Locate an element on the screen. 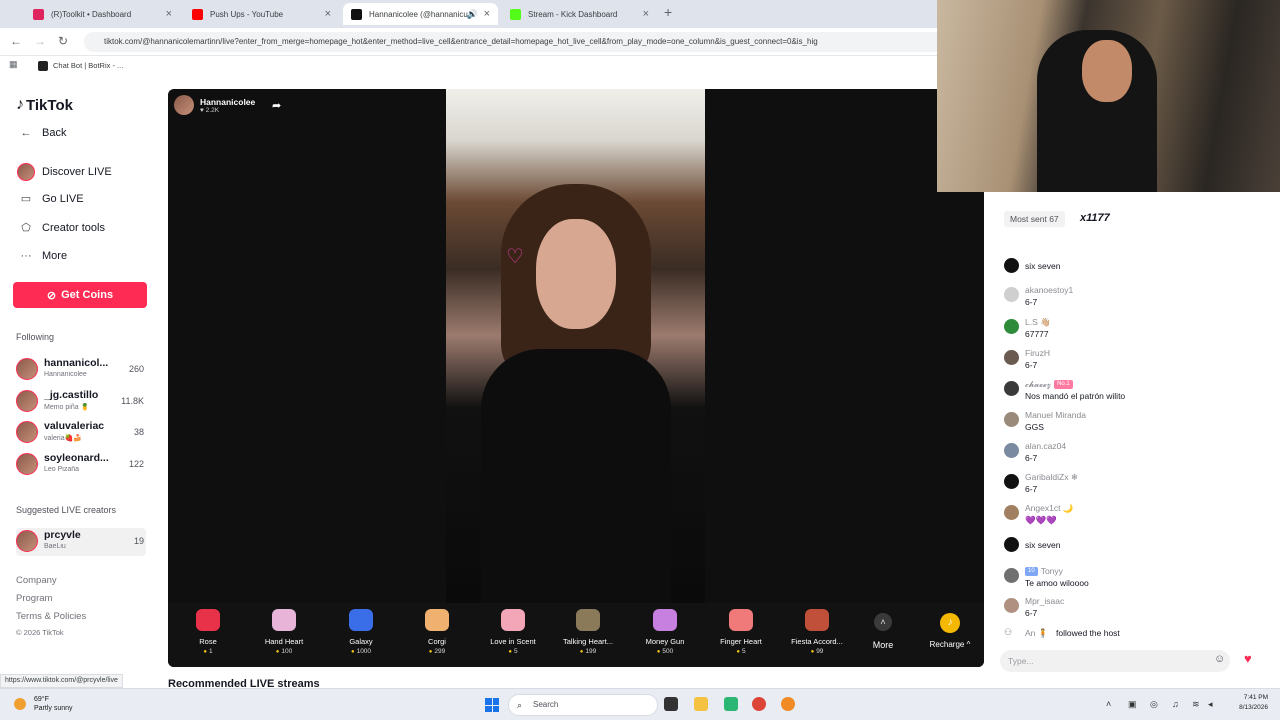  nav-creator-tools: ⬠ Creator tools is located at coordinates (60, 228).